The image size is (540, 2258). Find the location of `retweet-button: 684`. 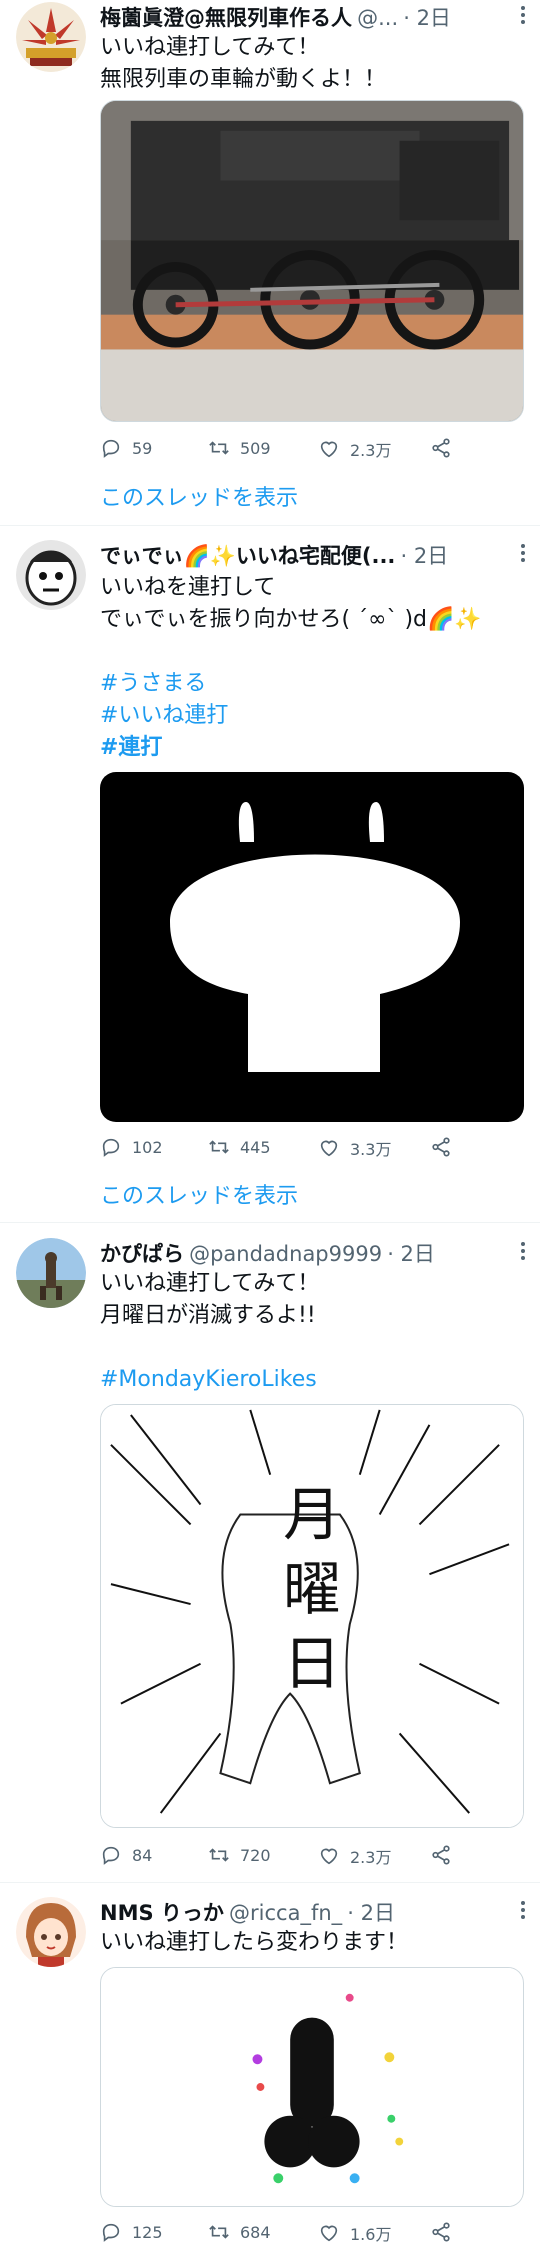

retweet-button: 684 is located at coordinates (239, 2232).